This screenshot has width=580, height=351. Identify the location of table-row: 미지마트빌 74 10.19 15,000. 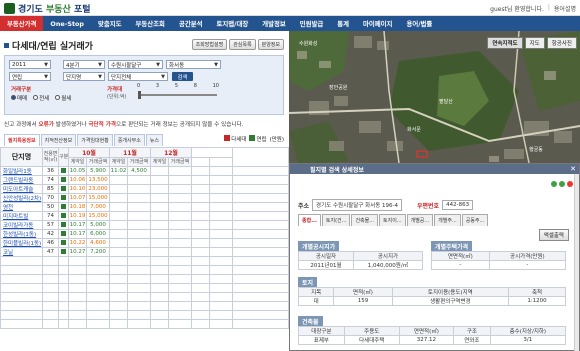
(144, 215).